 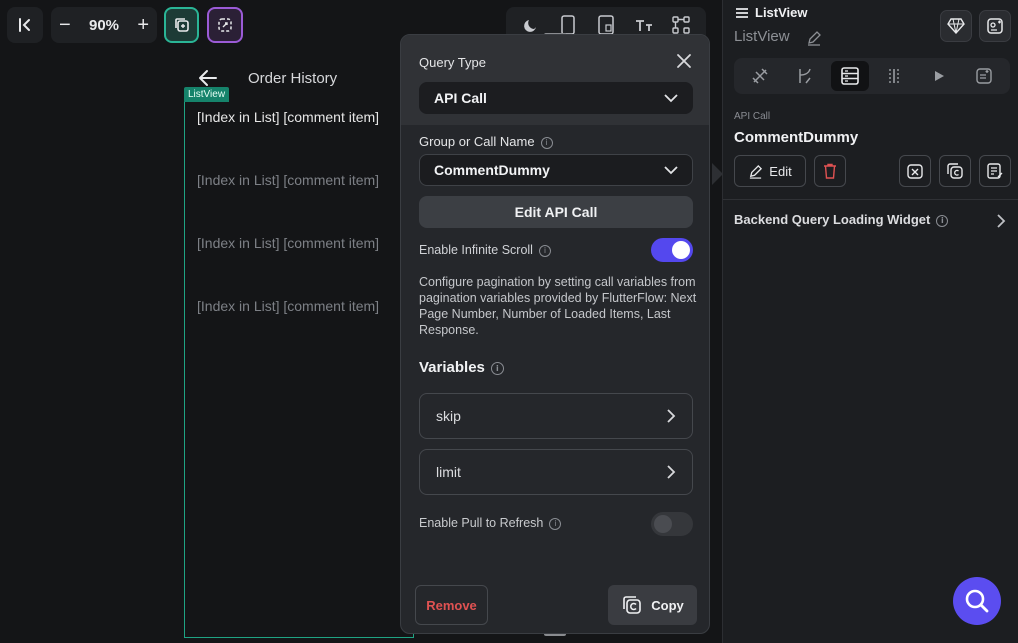 I want to click on back-arrow-icon, so click(x=208, y=78).